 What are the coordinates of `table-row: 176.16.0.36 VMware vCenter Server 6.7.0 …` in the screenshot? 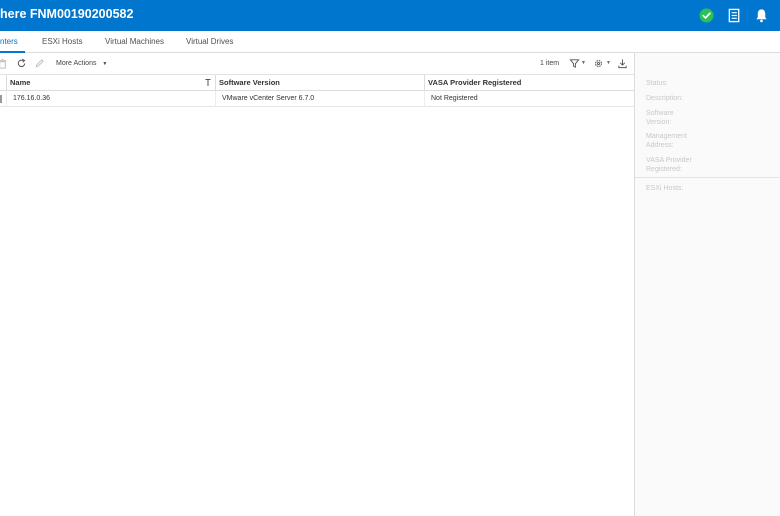 It's located at (317, 99).